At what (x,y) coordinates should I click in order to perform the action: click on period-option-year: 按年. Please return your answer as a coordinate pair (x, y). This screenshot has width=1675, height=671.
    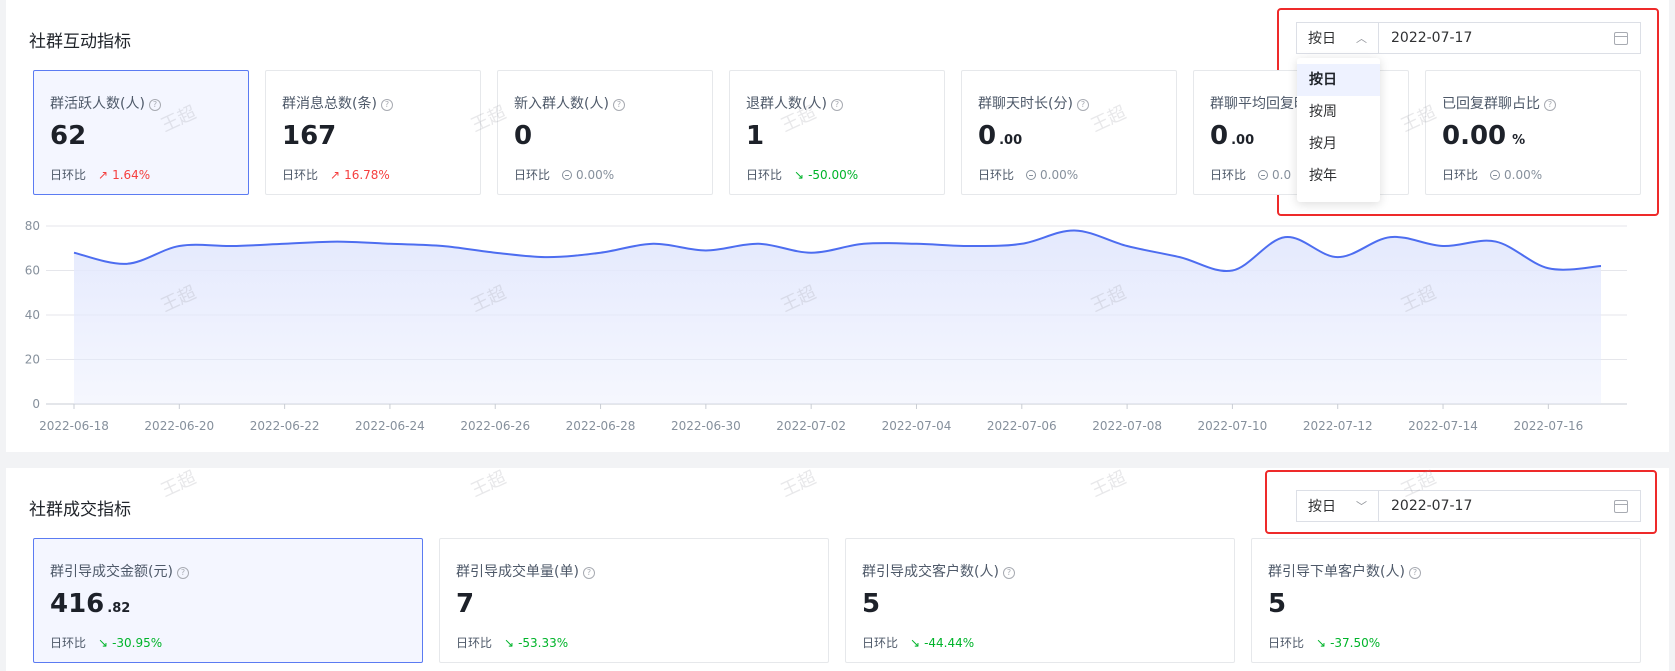
    Looking at the image, I should click on (1338, 176).